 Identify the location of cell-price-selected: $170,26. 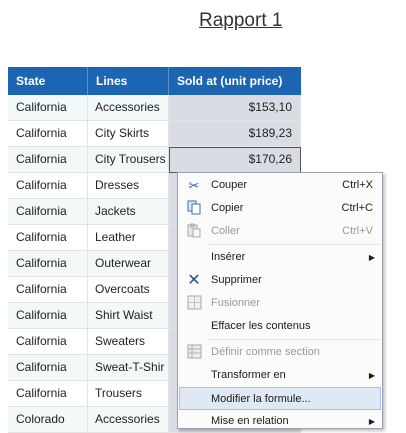
(235, 160).